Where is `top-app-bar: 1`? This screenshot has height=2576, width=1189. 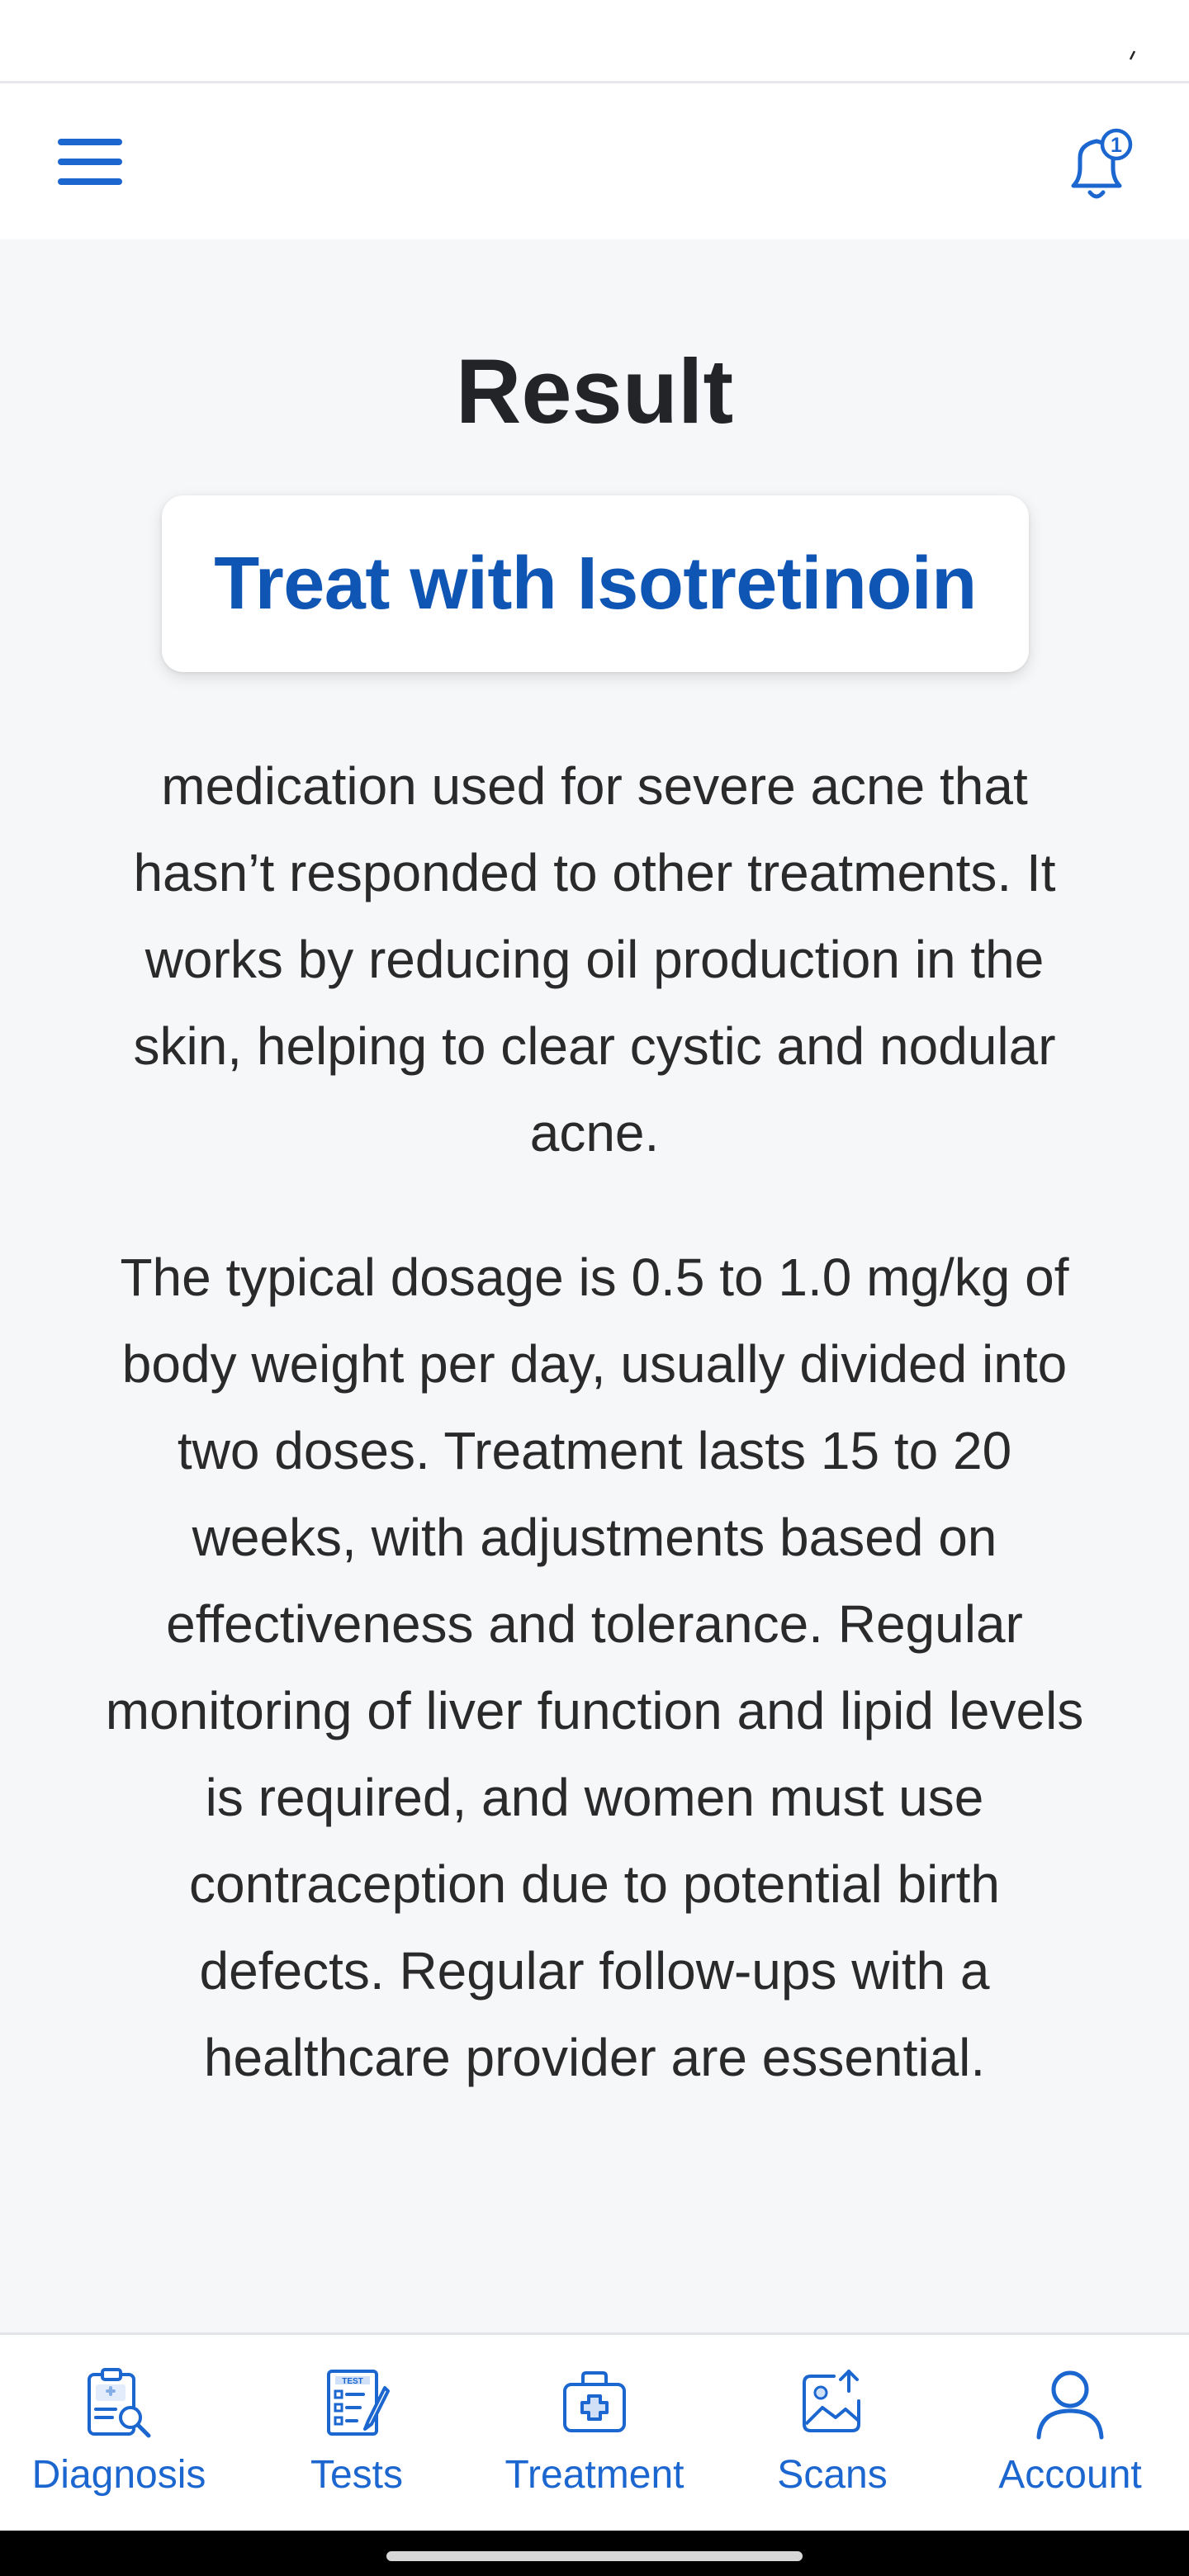 top-app-bar: 1 is located at coordinates (594, 160).